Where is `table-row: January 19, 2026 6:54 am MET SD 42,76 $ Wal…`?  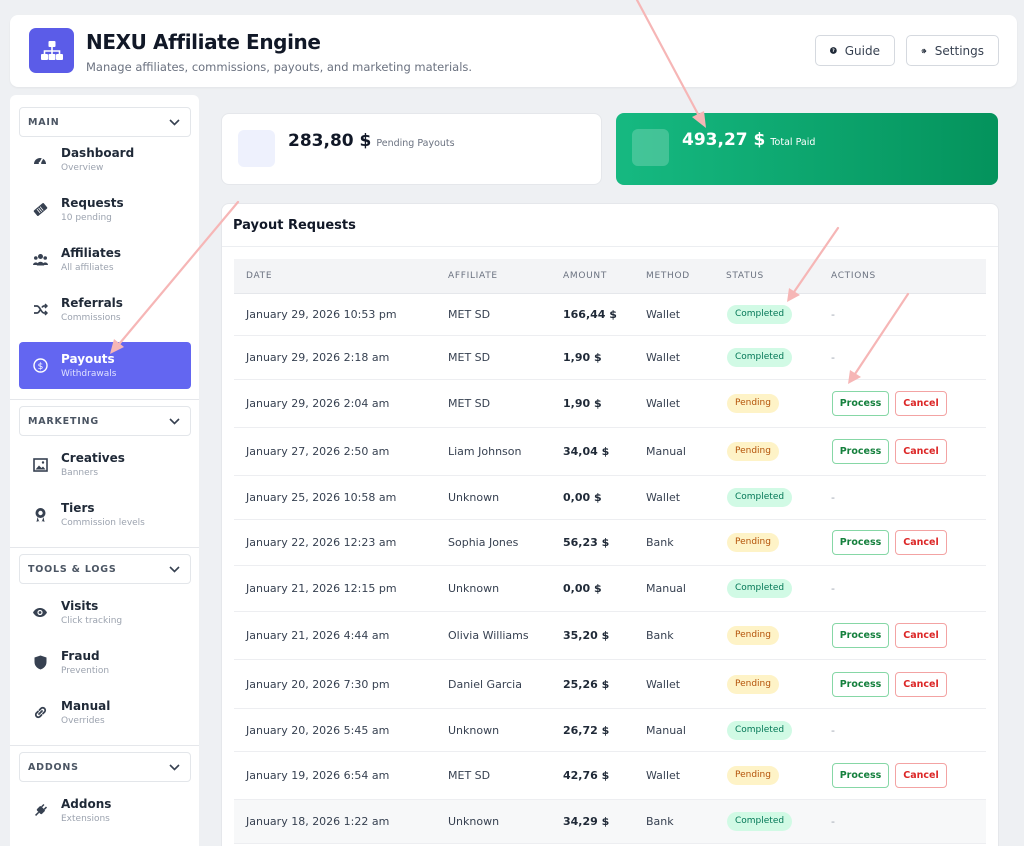 table-row: January 19, 2026 6:54 am MET SD 42,76 $ Wal… is located at coordinates (610, 776).